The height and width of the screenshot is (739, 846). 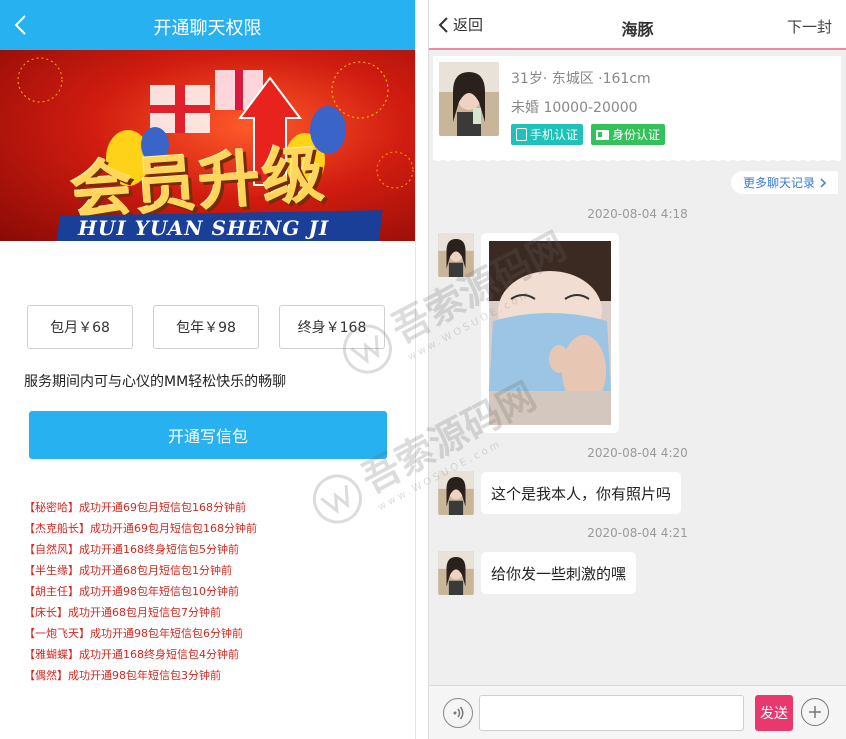 What do you see at coordinates (637, 29) in the screenshot?
I see `chat-partner-name: 海豚` at bounding box center [637, 29].